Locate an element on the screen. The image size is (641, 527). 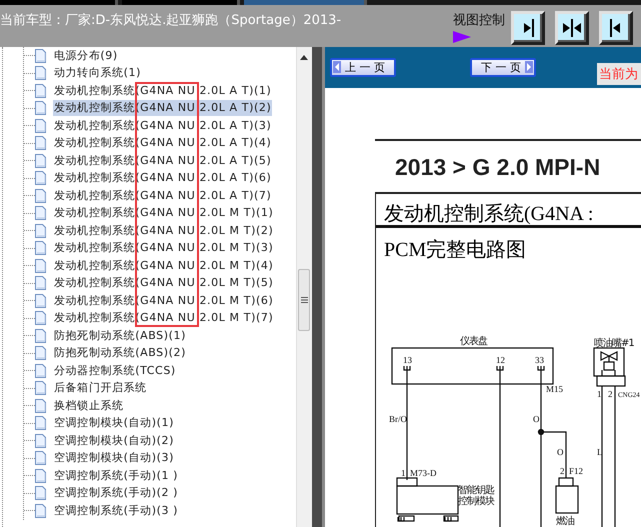
tree-item: 发动机控制系统(G4NA NU 2.0L M T)(2) is located at coordinates (163, 230).